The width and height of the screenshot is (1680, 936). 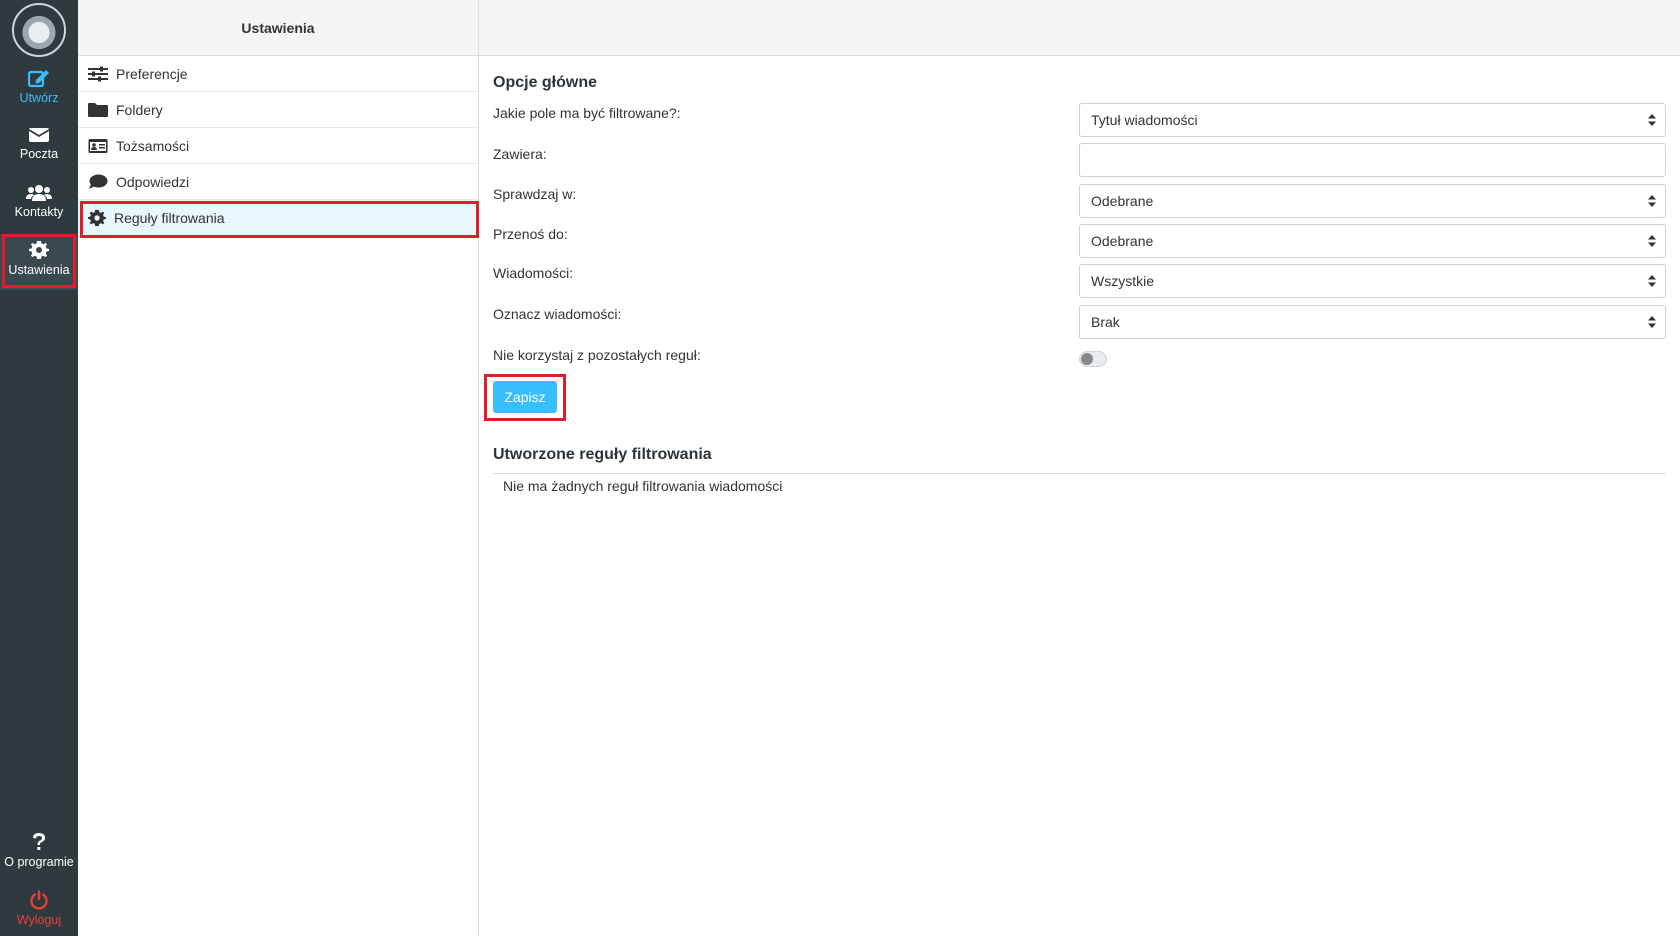 What do you see at coordinates (39, 135) in the screenshot?
I see `envelope-icon` at bounding box center [39, 135].